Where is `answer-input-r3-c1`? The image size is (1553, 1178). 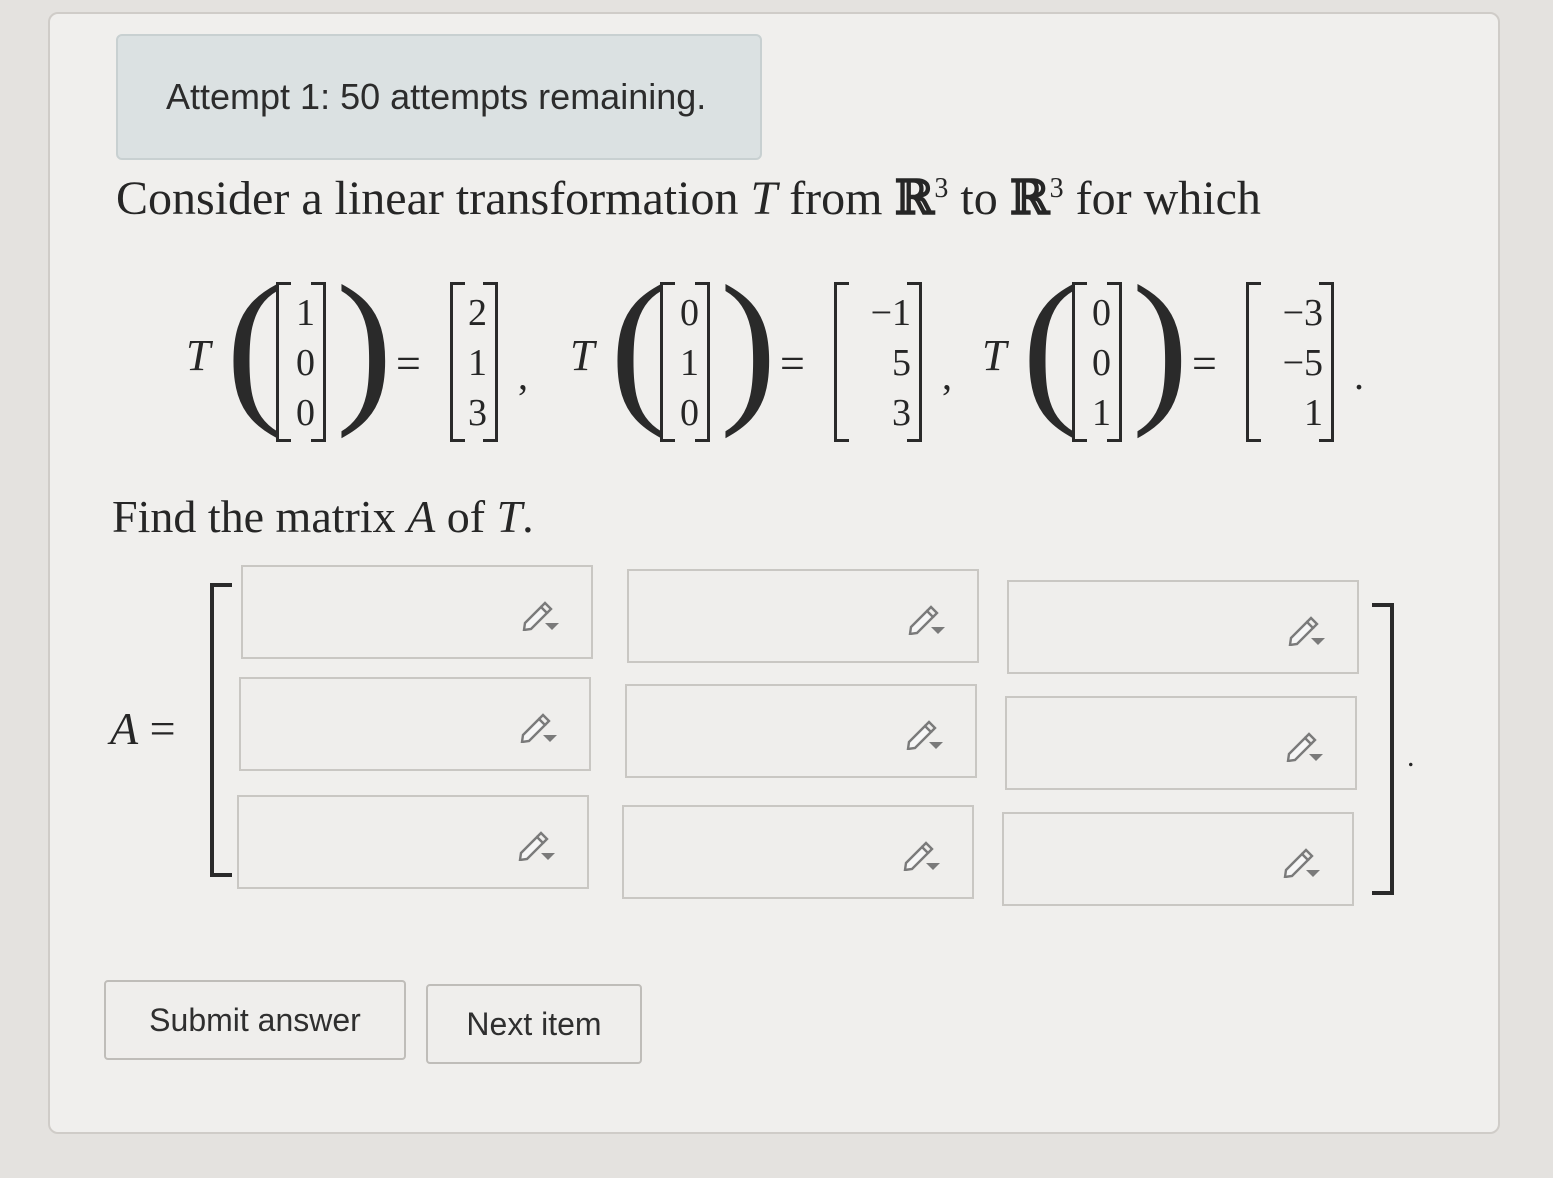 answer-input-r3-c1 is located at coordinates (413, 842).